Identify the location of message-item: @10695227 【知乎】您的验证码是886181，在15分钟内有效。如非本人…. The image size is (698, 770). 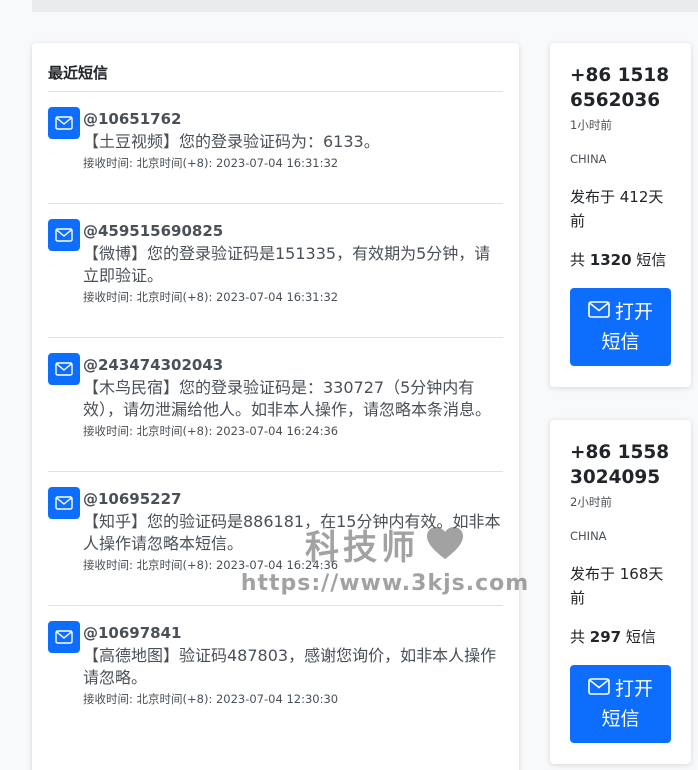
(275, 539).